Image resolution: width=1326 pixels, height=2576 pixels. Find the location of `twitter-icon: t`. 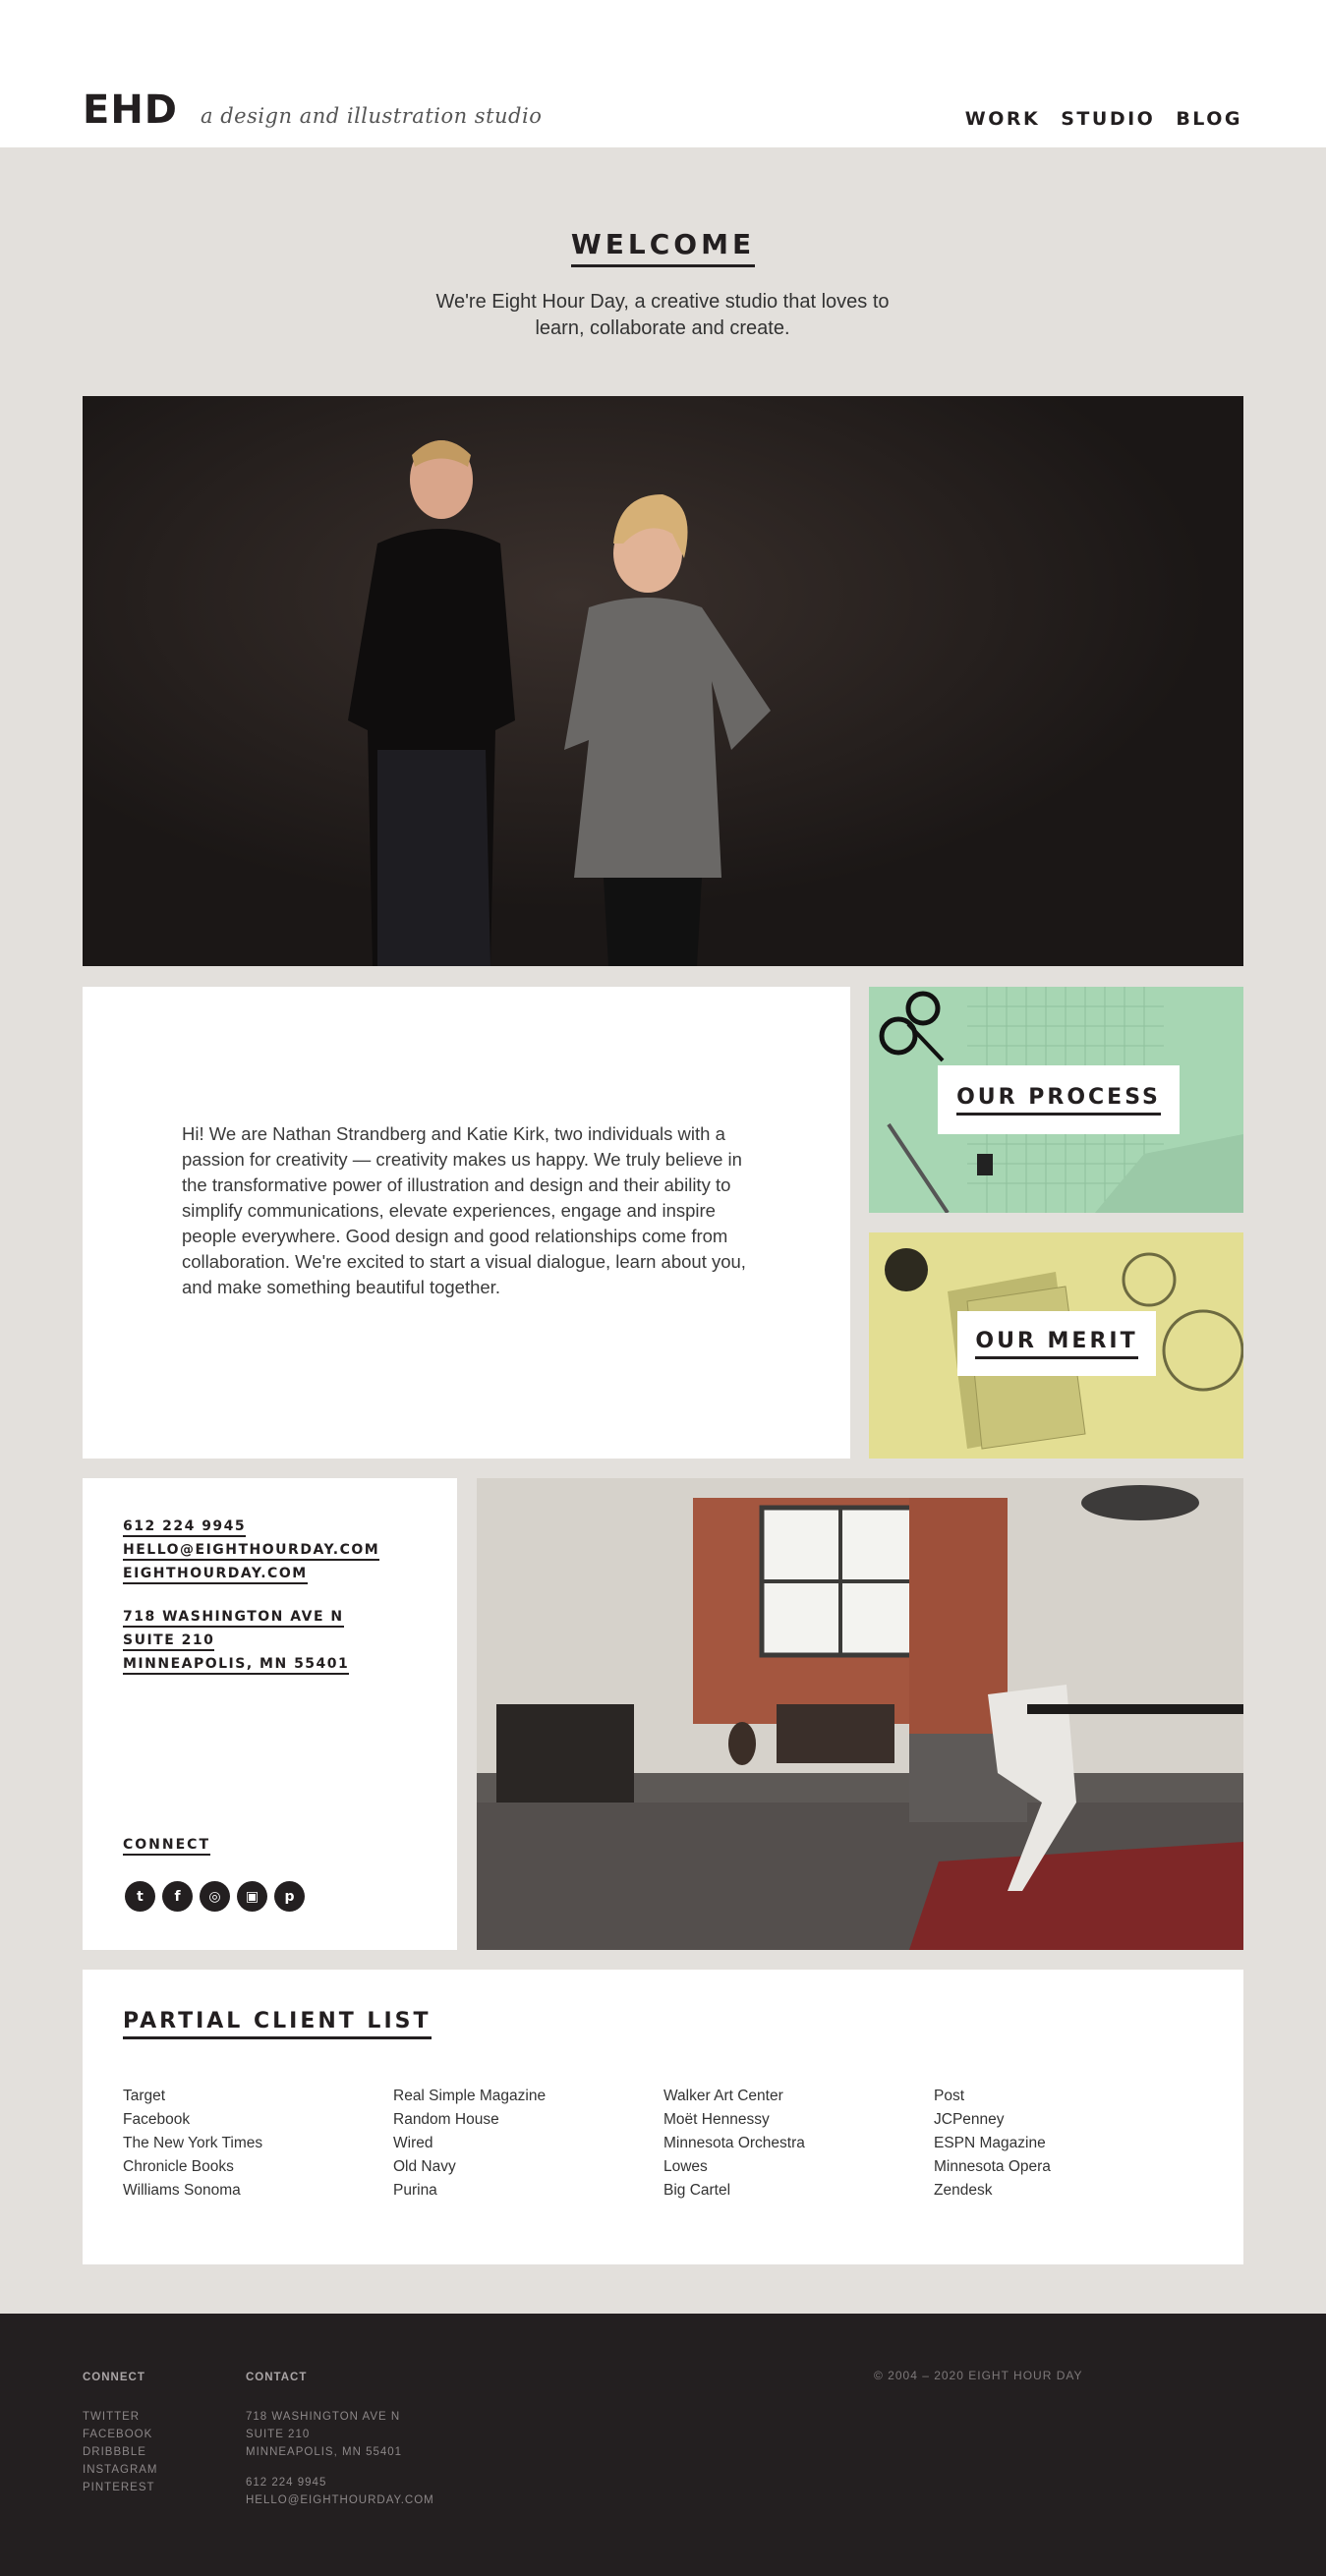

twitter-icon: t is located at coordinates (140, 1897).